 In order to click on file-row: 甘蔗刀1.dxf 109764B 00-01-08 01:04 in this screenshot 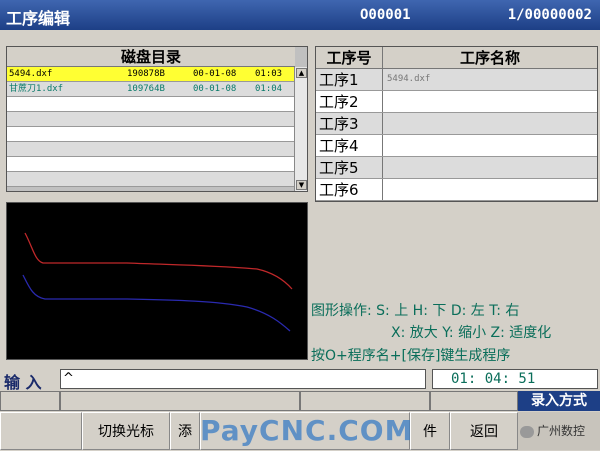, I will do `click(151, 89)`.